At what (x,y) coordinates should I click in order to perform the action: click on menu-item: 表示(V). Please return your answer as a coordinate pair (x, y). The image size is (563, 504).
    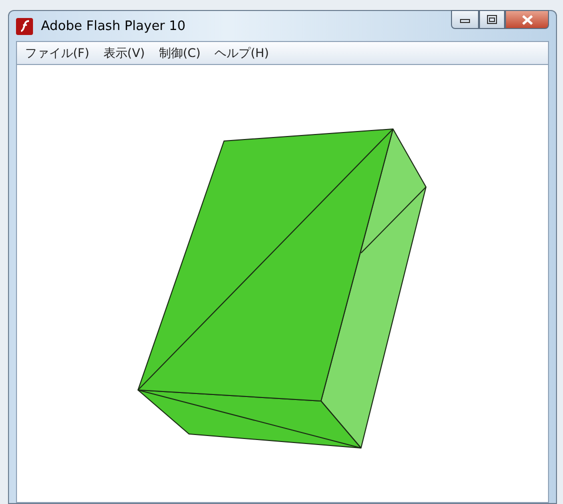
    Looking at the image, I should click on (124, 53).